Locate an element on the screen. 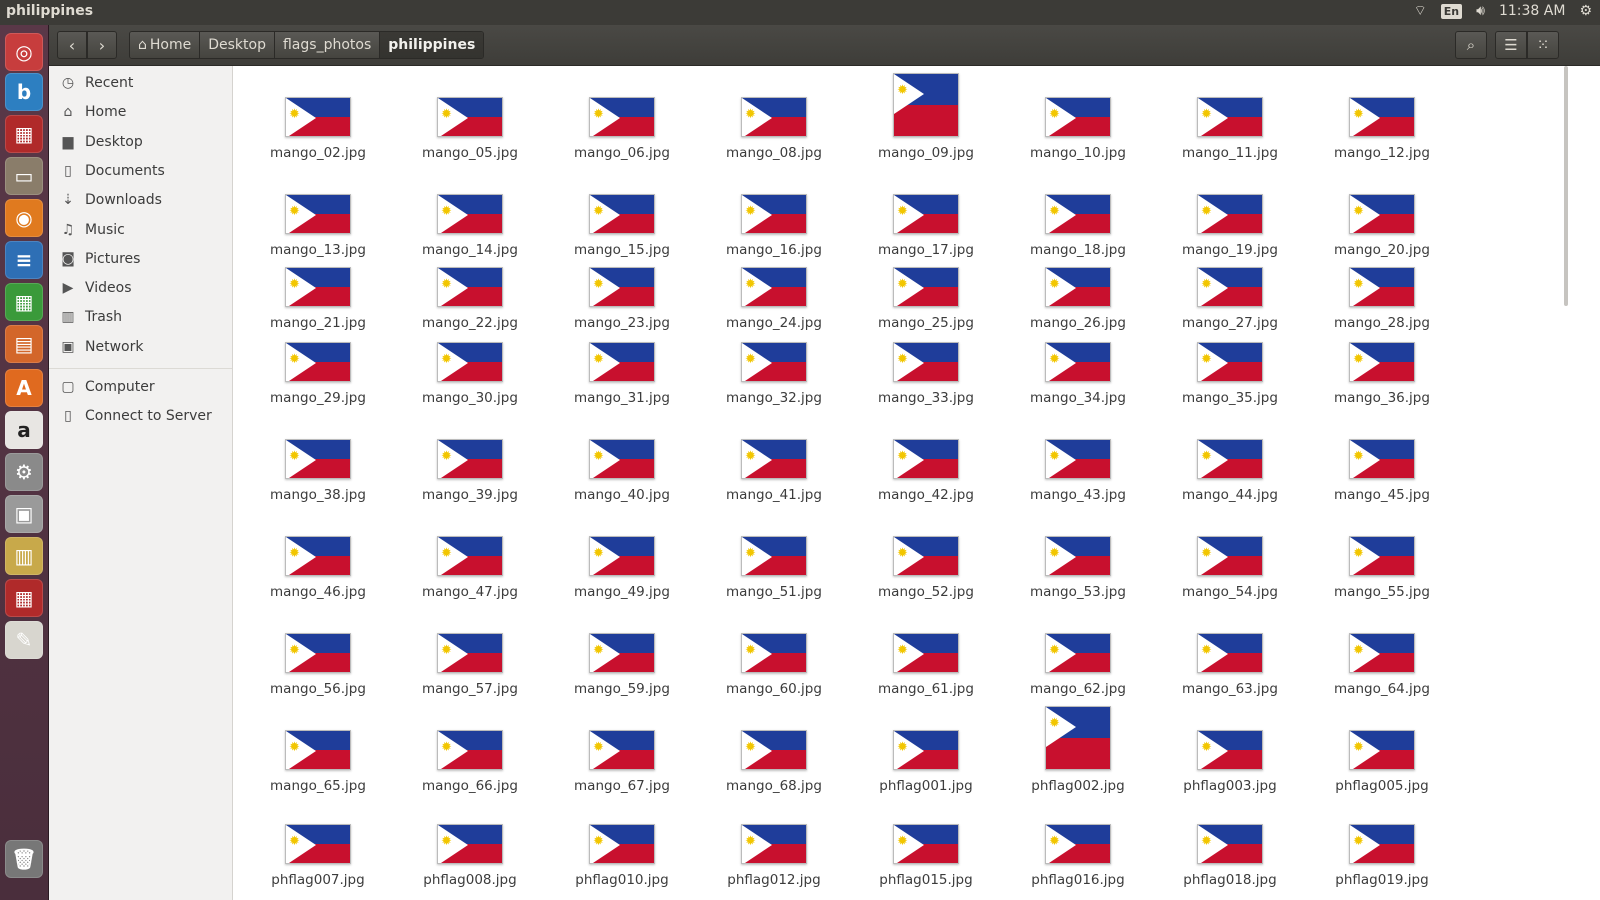  back-button: ‹ is located at coordinates (72, 45).